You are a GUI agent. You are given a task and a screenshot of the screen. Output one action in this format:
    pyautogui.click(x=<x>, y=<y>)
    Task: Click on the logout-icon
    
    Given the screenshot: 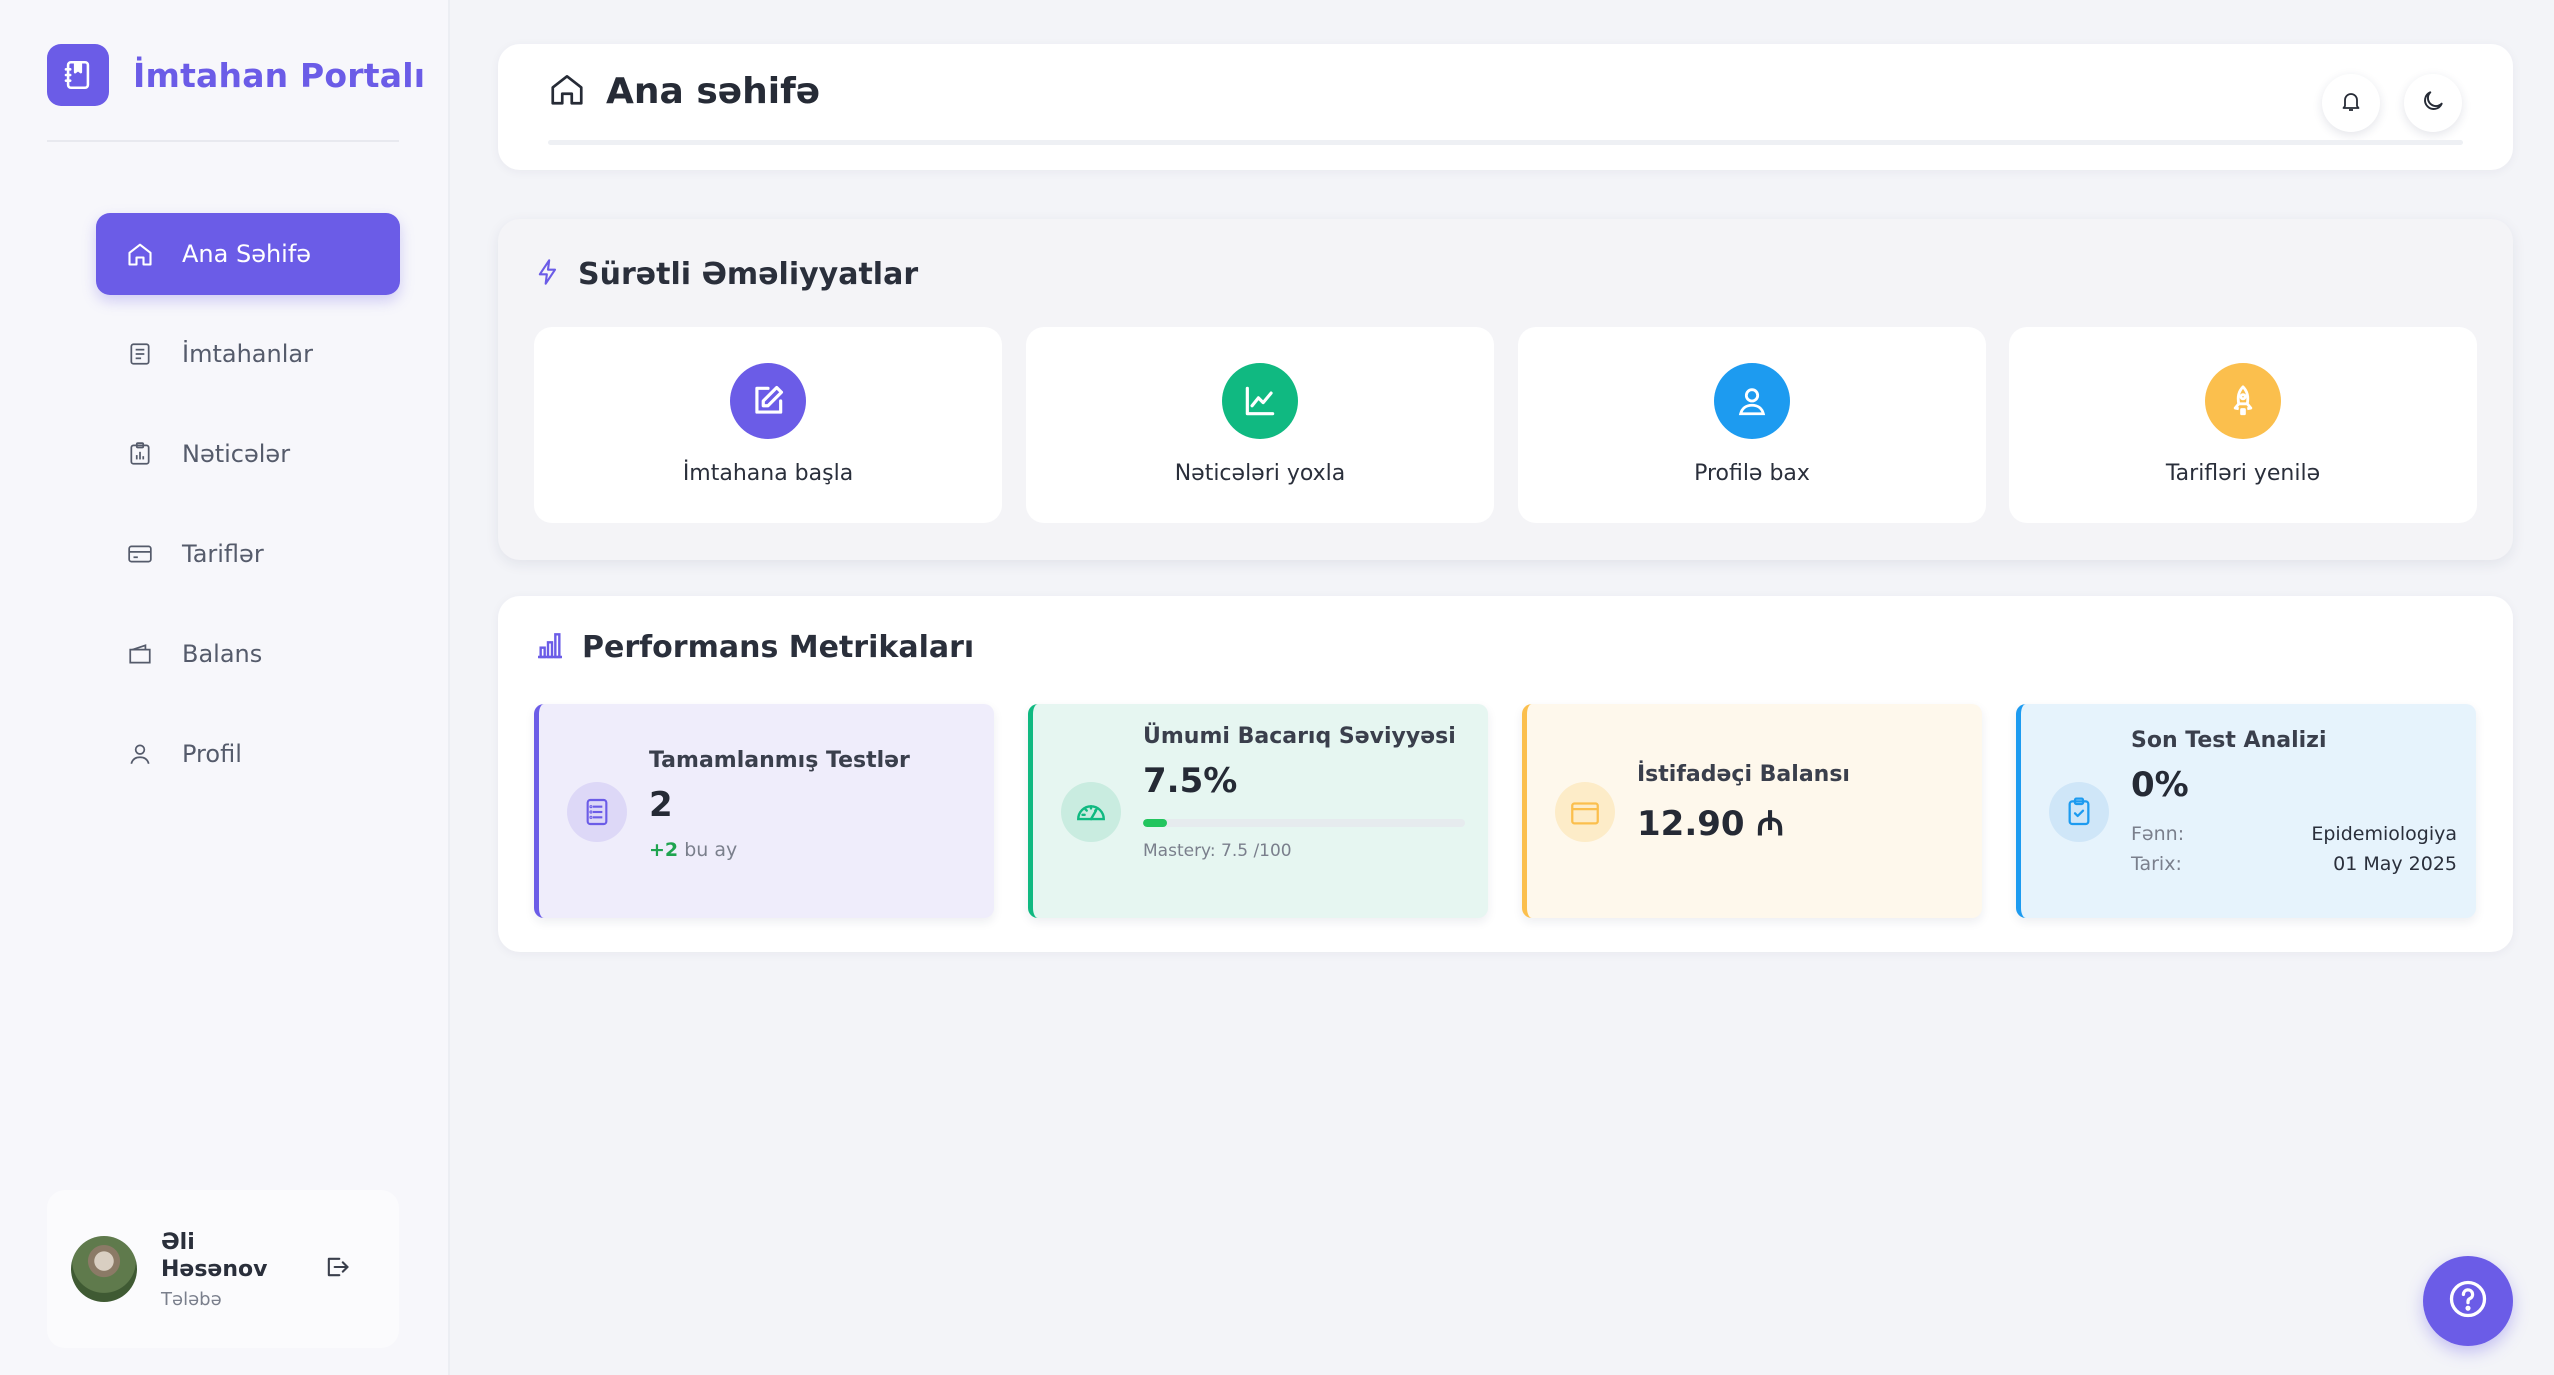 What is the action you would take?
    pyautogui.click(x=337, y=1269)
    